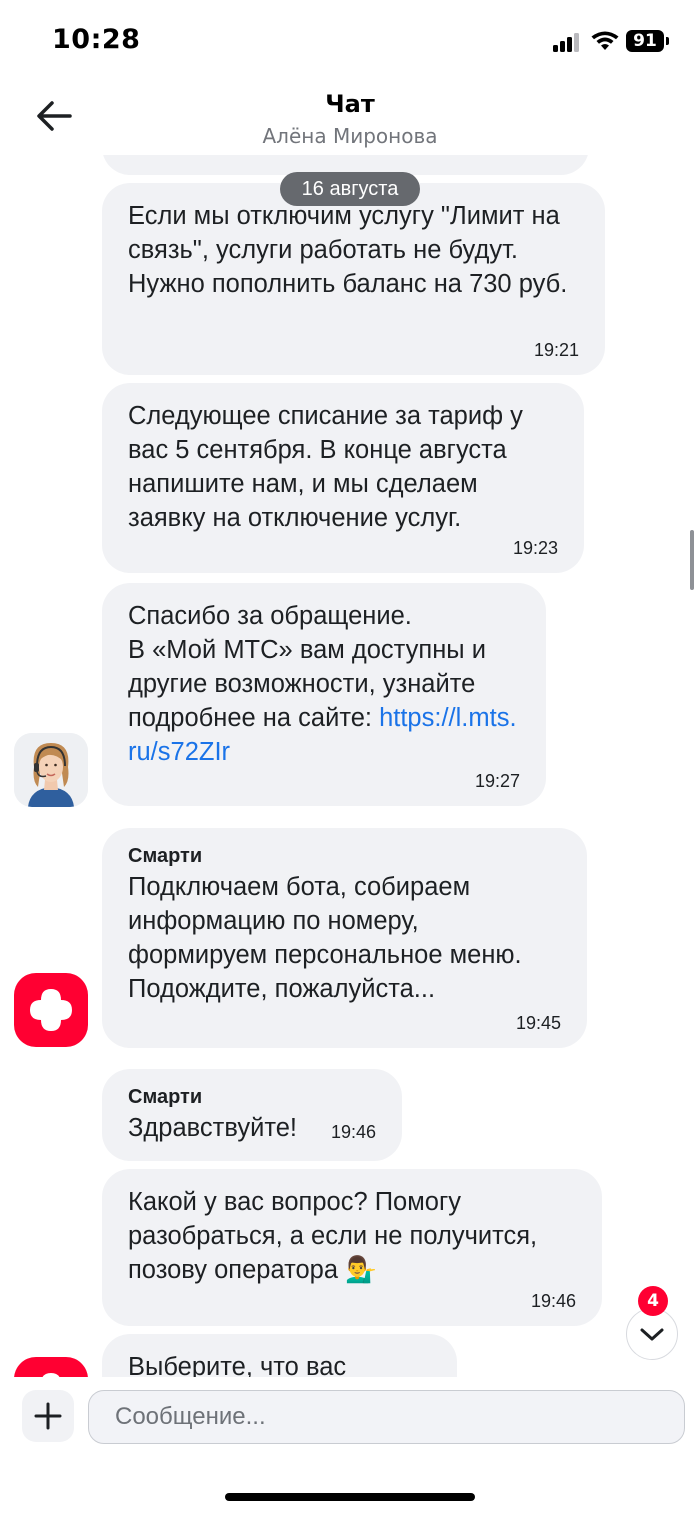  Describe the element at coordinates (237, 1365) in the screenshot. I see `message-text: Выберите, что вас` at that location.